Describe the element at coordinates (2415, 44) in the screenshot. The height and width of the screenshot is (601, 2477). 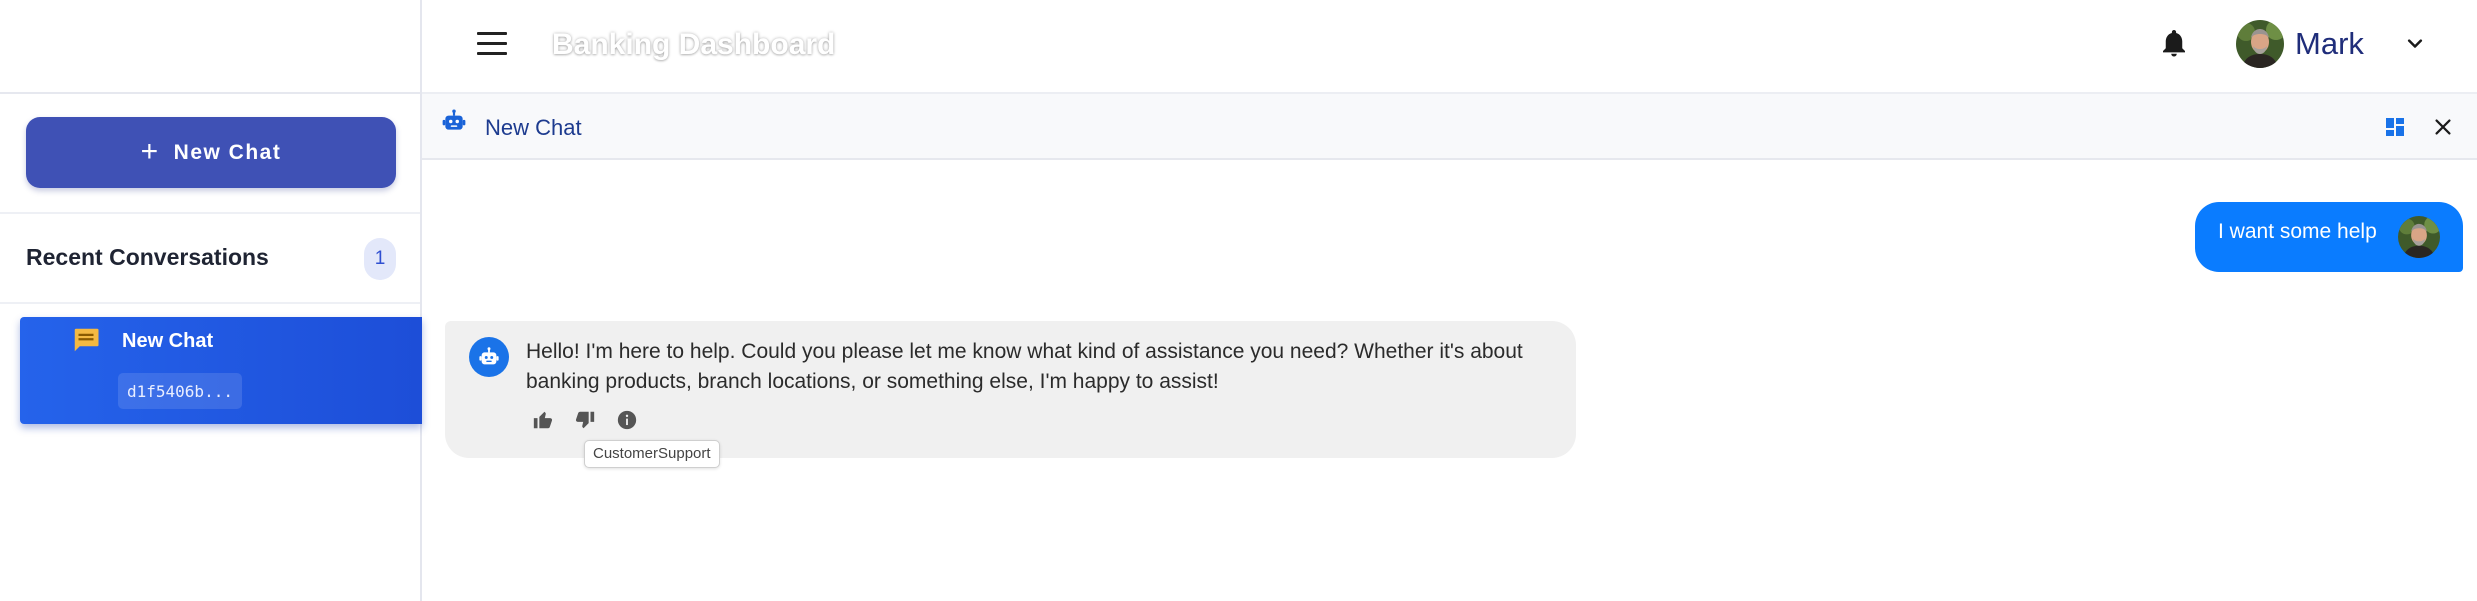
I see `chevron-down-icon` at that location.